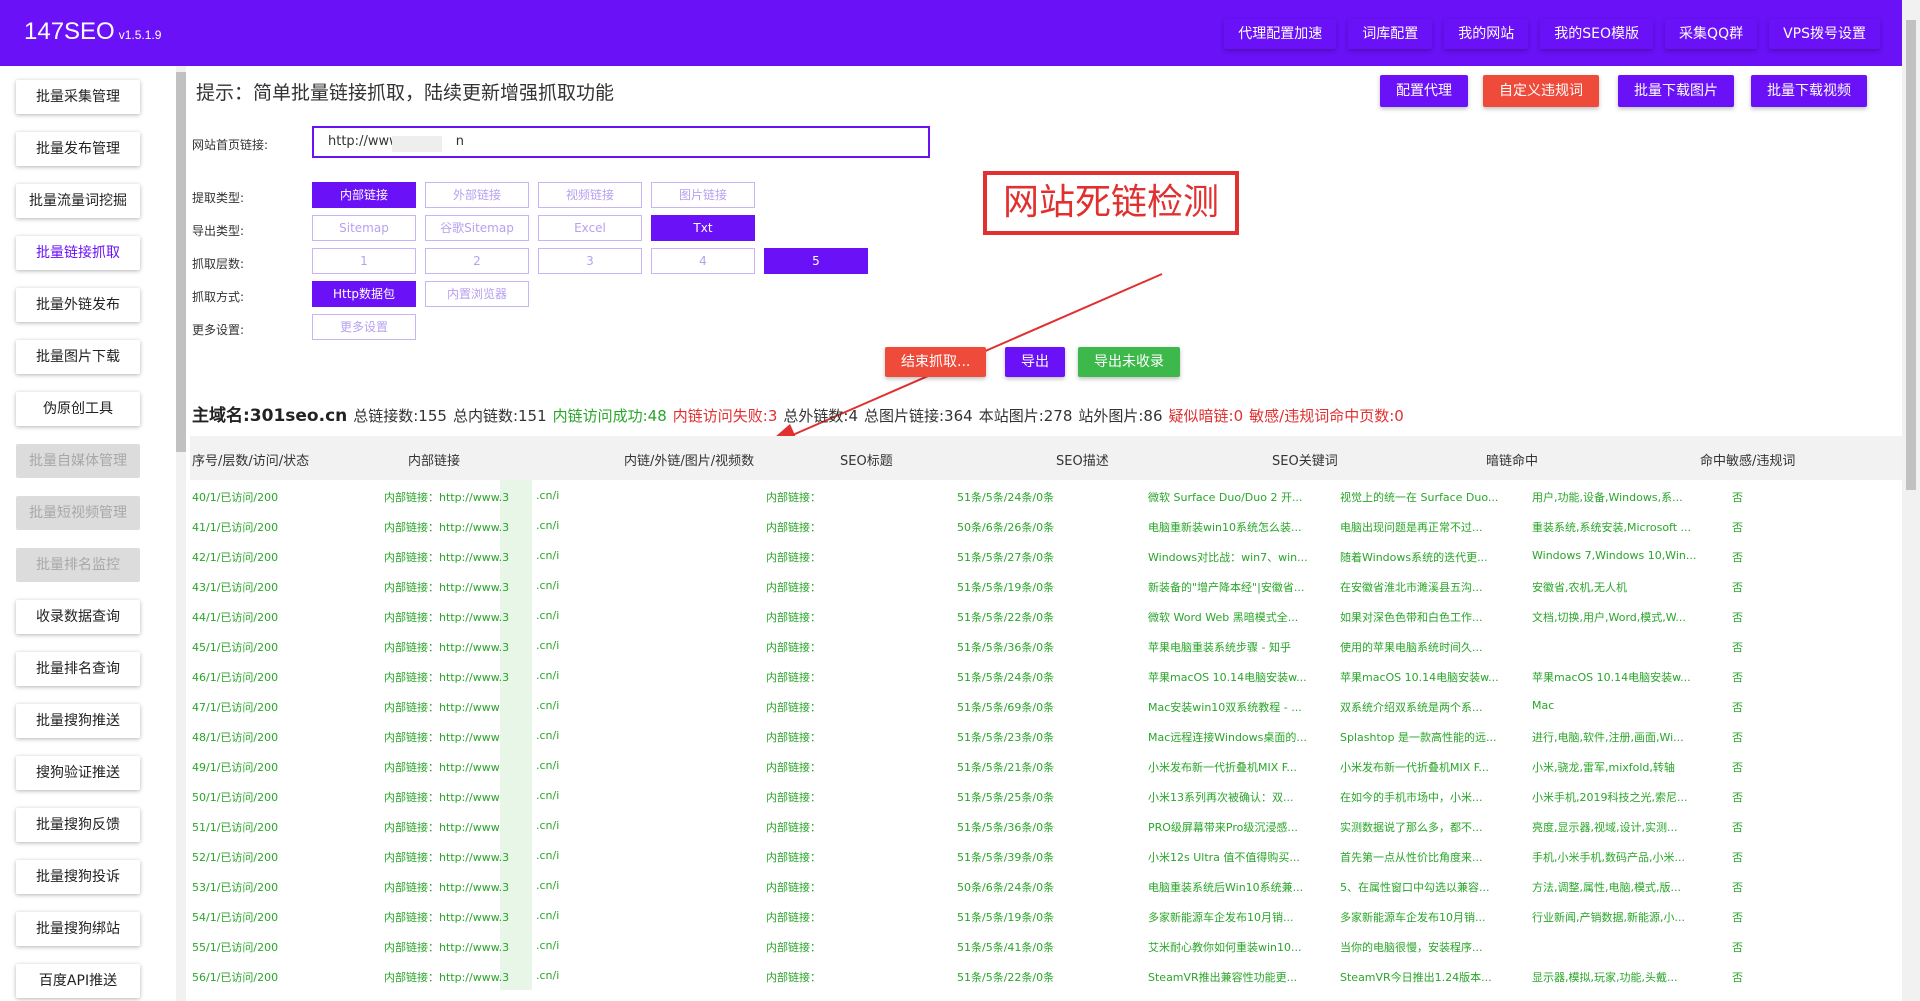 The height and width of the screenshot is (1001, 1920). Describe the element at coordinates (1082, 461) in the screenshot. I see `table-header-4: SEO描述` at that location.